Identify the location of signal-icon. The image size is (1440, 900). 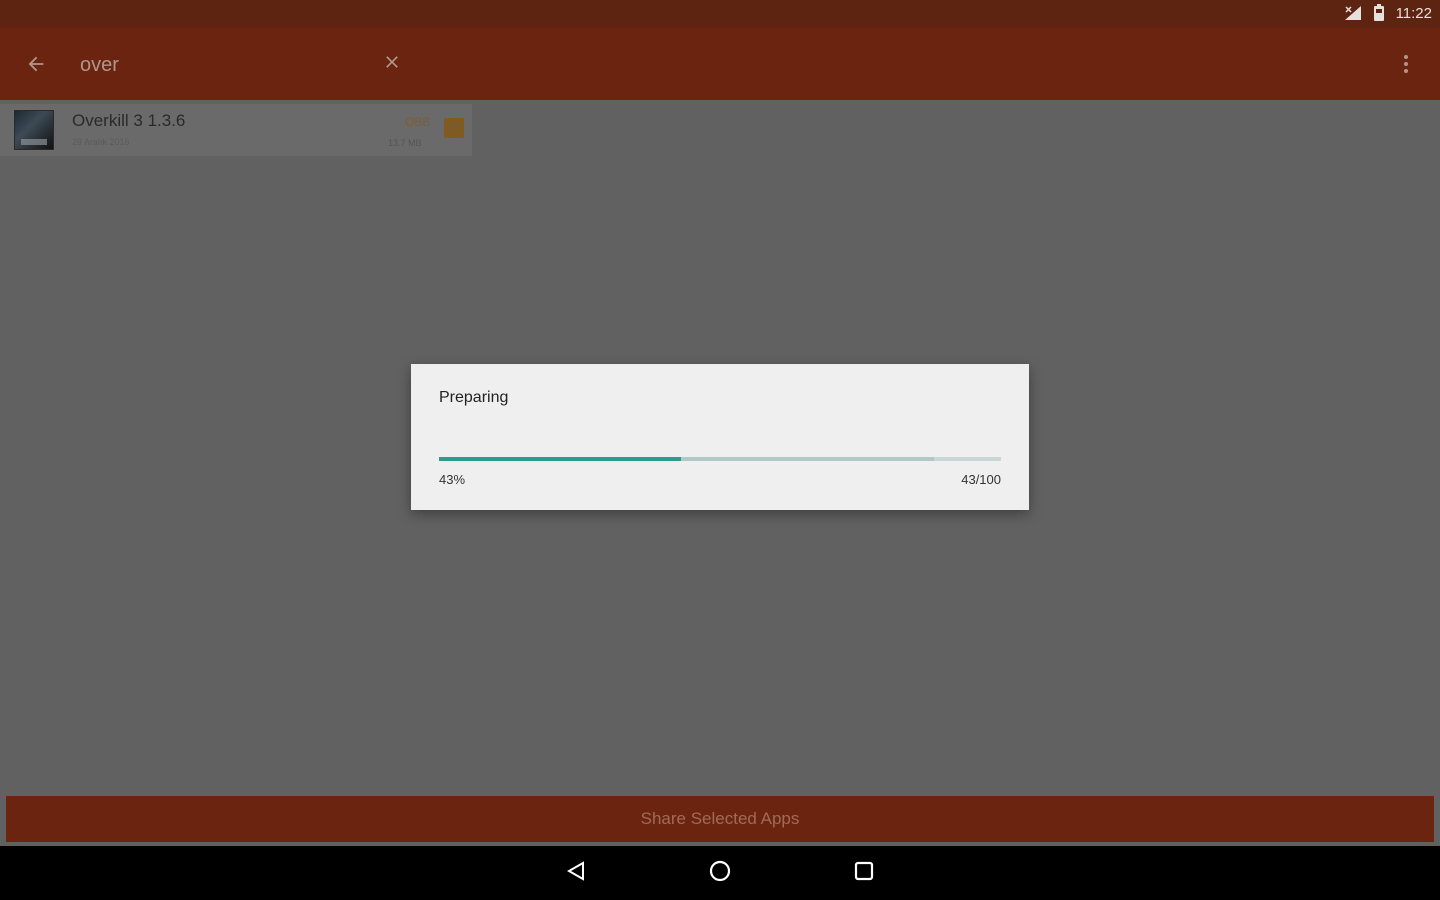
(1353, 13).